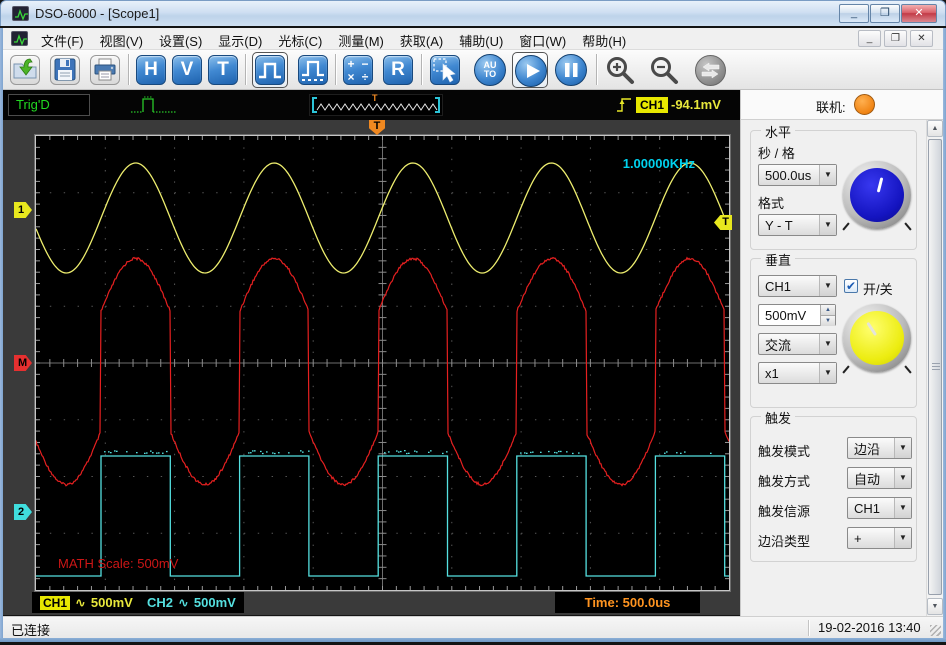  What do you see at coordinates (473, 640) in the screenshot?
I see `window-border-bottom` at bounding box center [473, 640].